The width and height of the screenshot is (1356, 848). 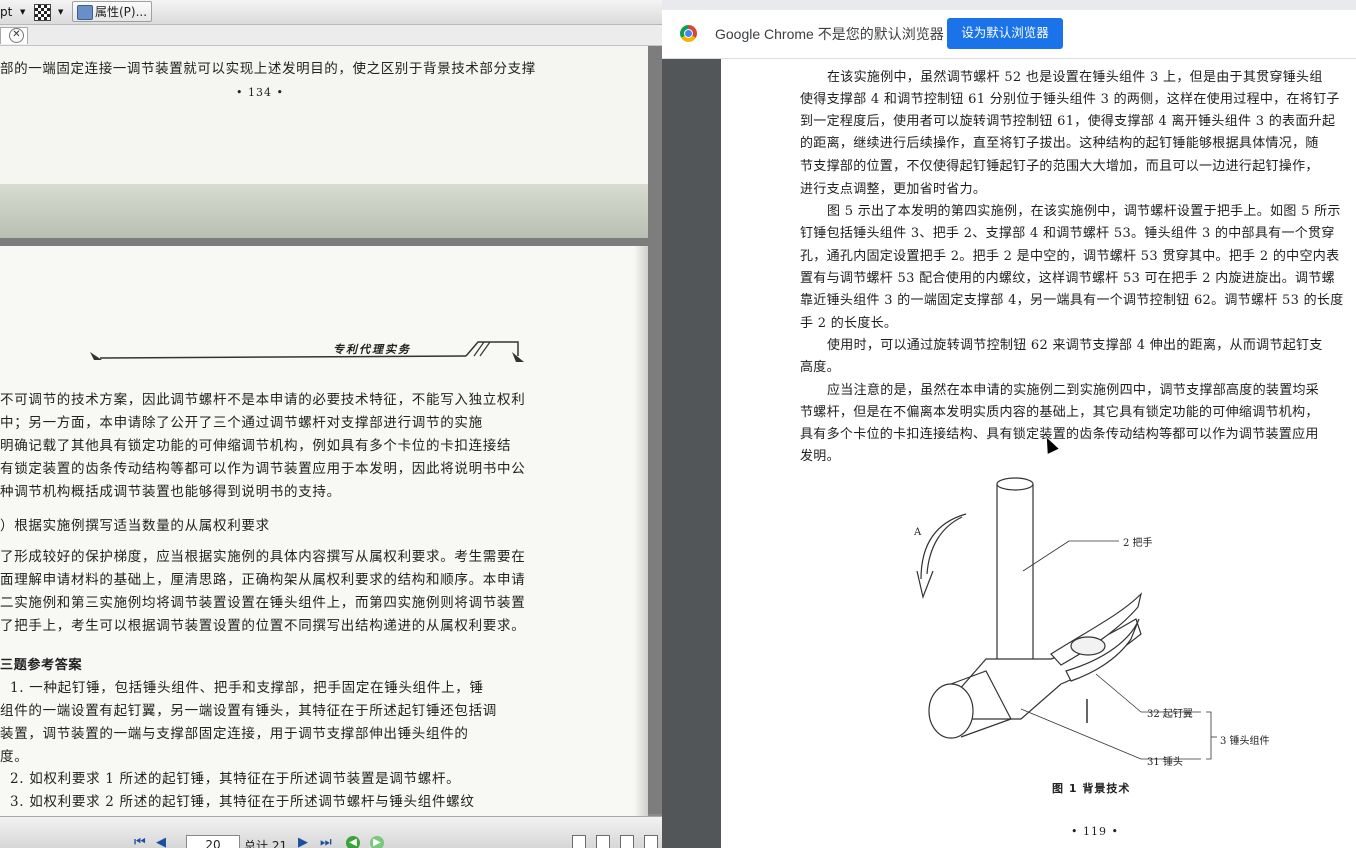 I want to click on page-text-line: 有锁定装置的齿条传动结构等都可以作为调节装置应用于本发明，因此将说明书中公, so click(x=263, y=469).